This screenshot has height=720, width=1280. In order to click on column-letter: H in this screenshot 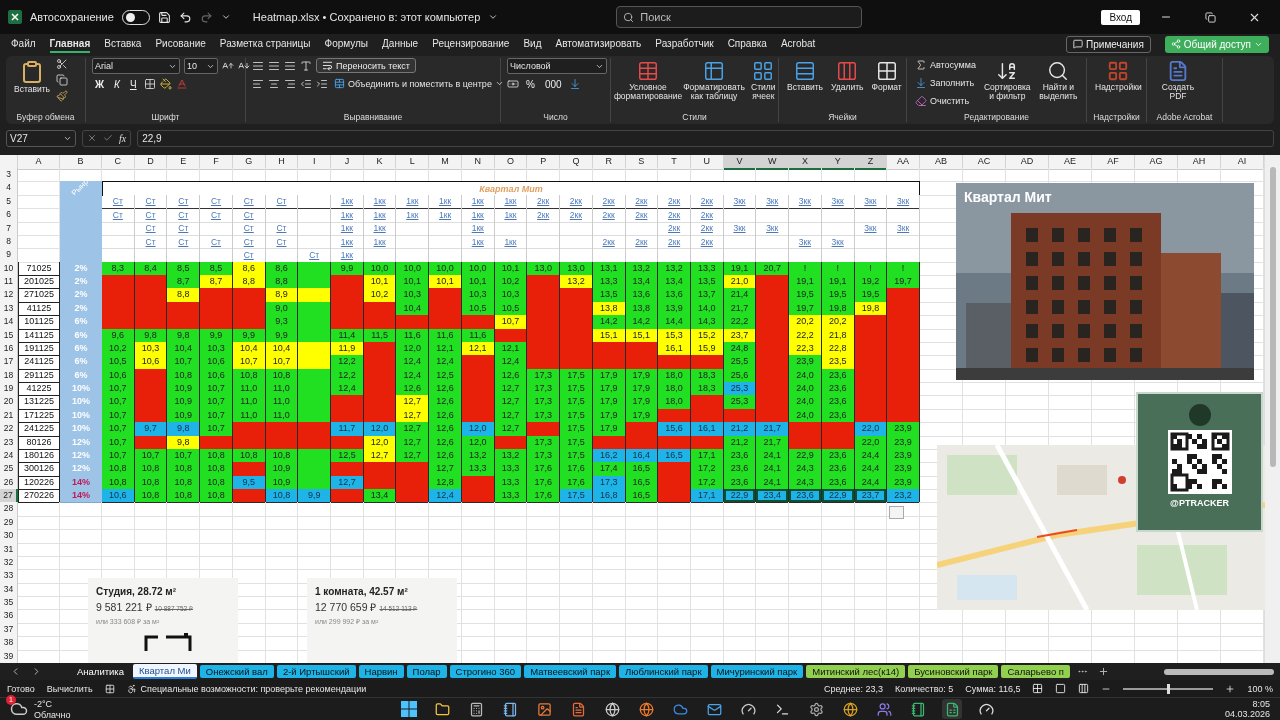, I will do `click(282, 162)`.